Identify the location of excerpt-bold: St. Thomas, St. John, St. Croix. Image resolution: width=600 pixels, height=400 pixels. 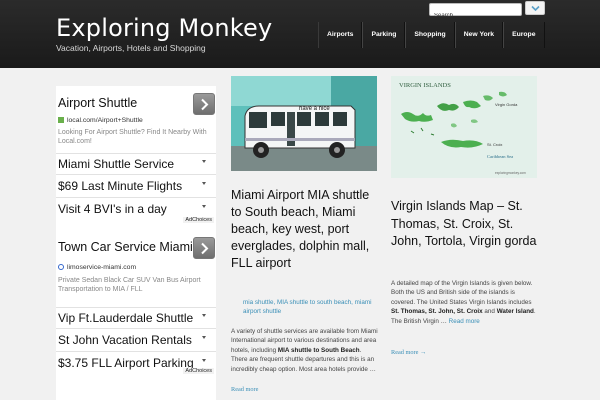
(437, 312).